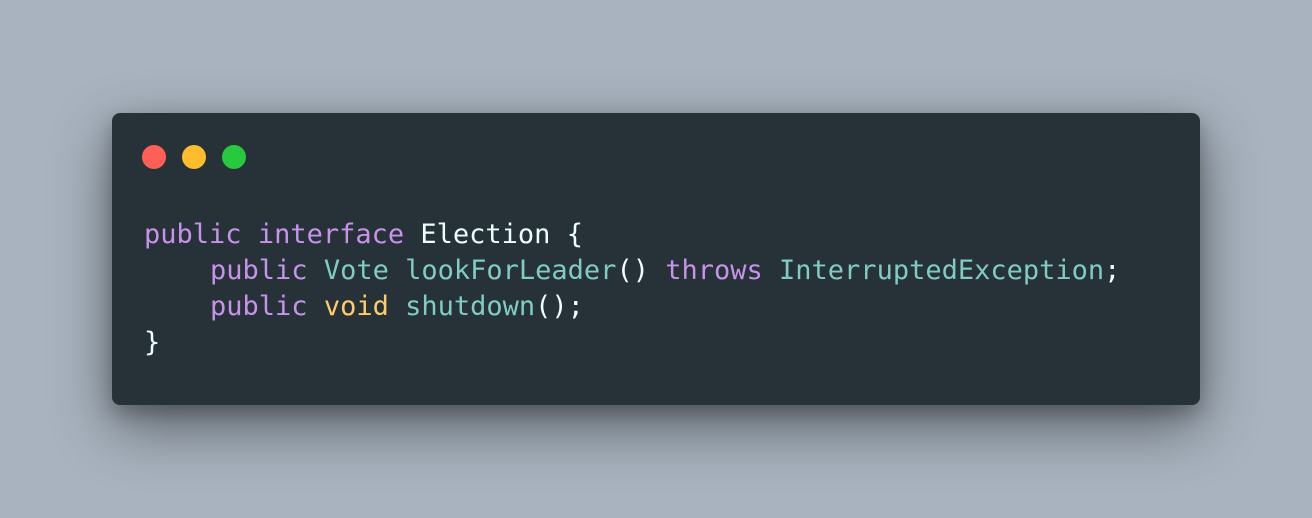 Image resolution: width=1312 pixels, height=518 pixels. What do you see at coordinates (356, 270) in the screenshot?
I see `token-vote: Vote` at bounding box center [356, 270].